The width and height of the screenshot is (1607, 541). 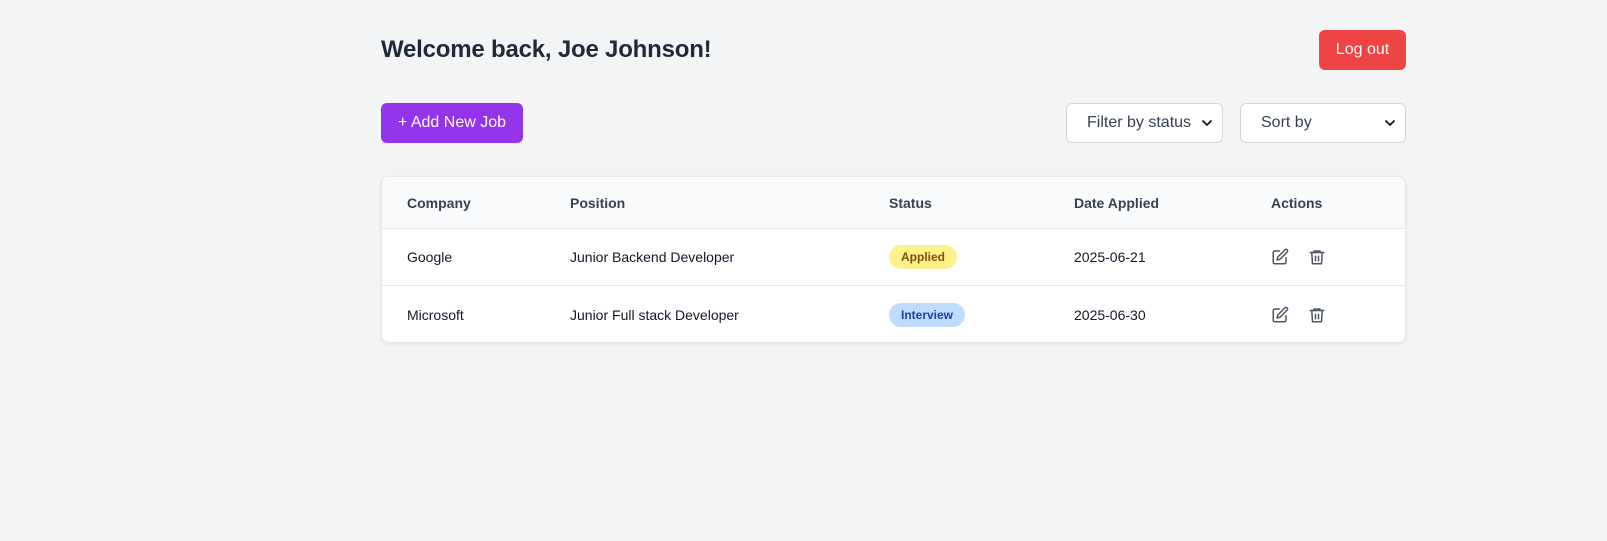 What do you see at coordinates (439, 202) in the screenshot?
I see `column-header-company: Company` at bounding box center [439, 202].